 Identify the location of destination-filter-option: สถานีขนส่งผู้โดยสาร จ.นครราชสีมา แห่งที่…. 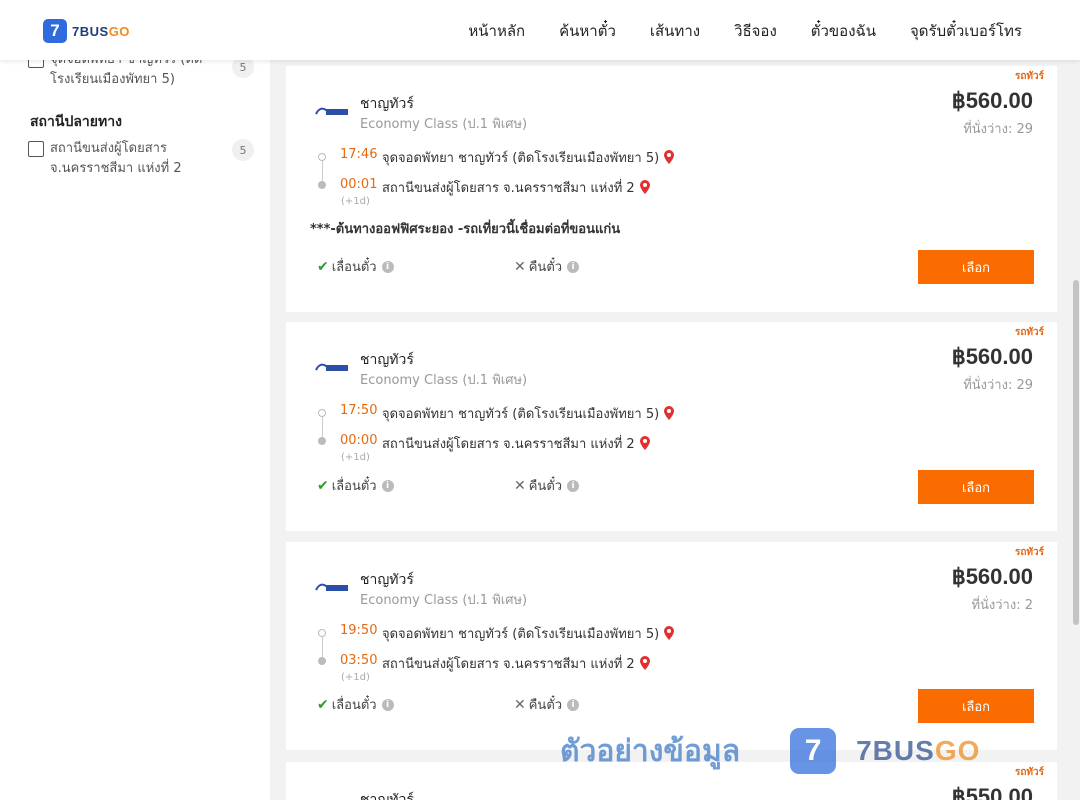
(141, 159).